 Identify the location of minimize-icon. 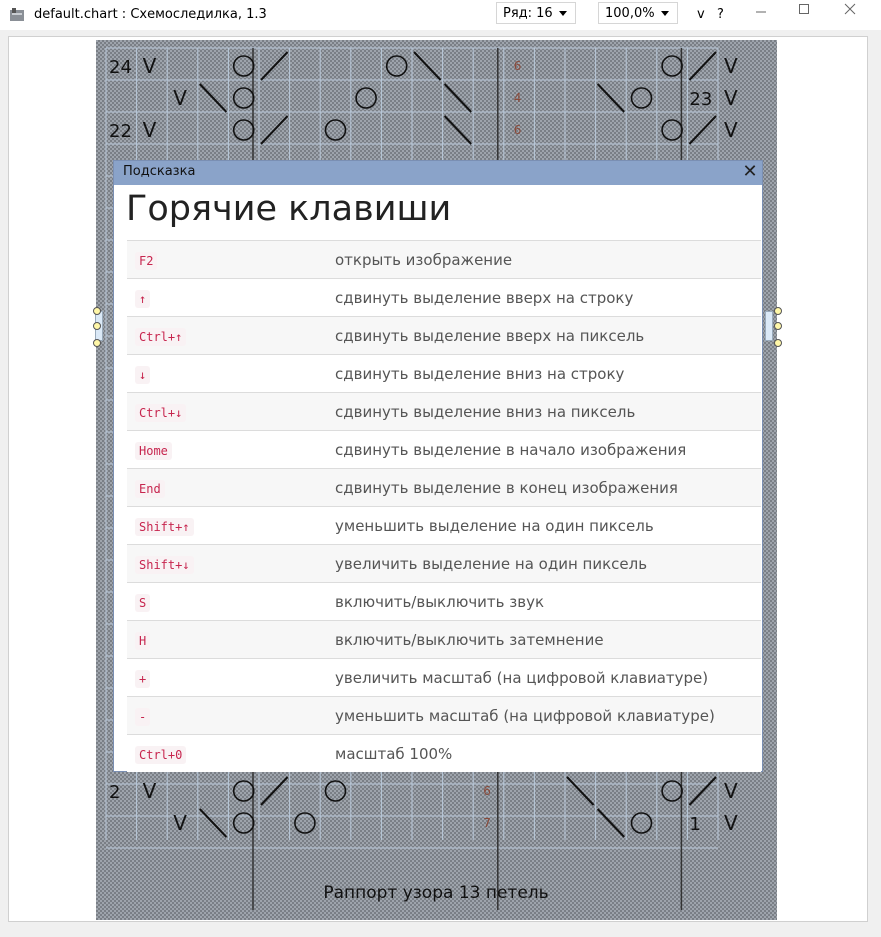
(761, 12).